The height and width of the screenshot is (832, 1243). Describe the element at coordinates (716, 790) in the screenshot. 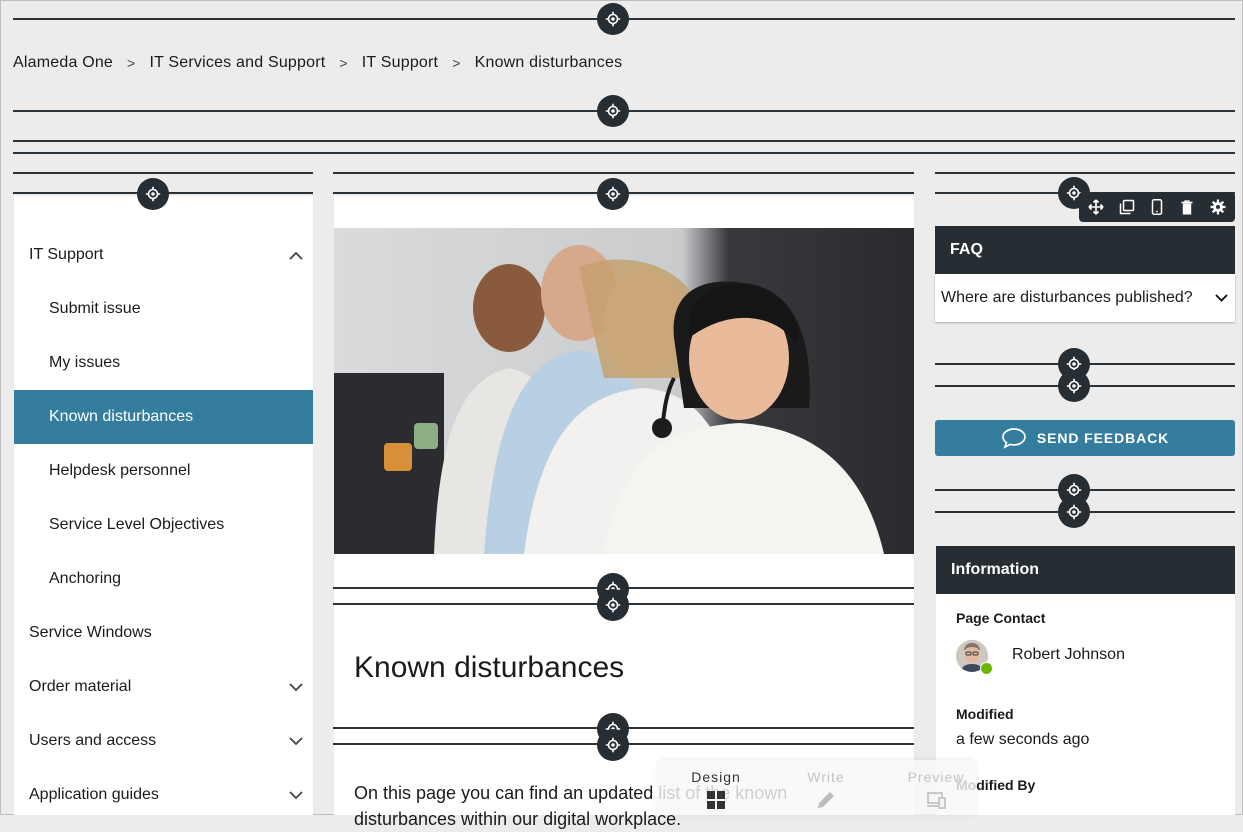

I see `mode-design-button: Design` at that location.